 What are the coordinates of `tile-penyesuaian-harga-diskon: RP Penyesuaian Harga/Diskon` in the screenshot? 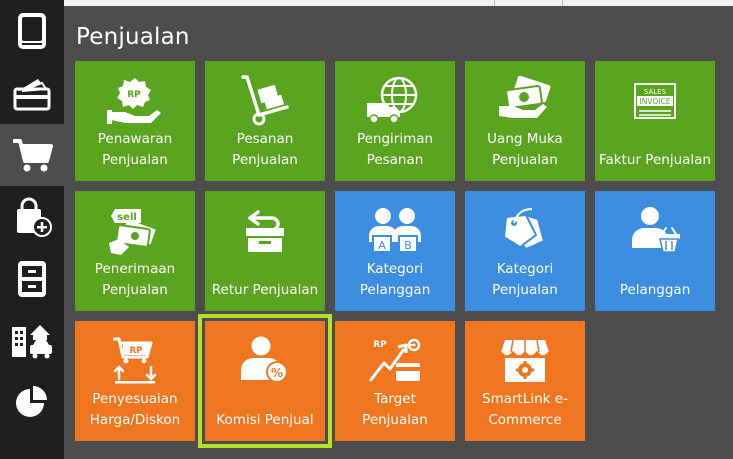 It's located at (135, 381).